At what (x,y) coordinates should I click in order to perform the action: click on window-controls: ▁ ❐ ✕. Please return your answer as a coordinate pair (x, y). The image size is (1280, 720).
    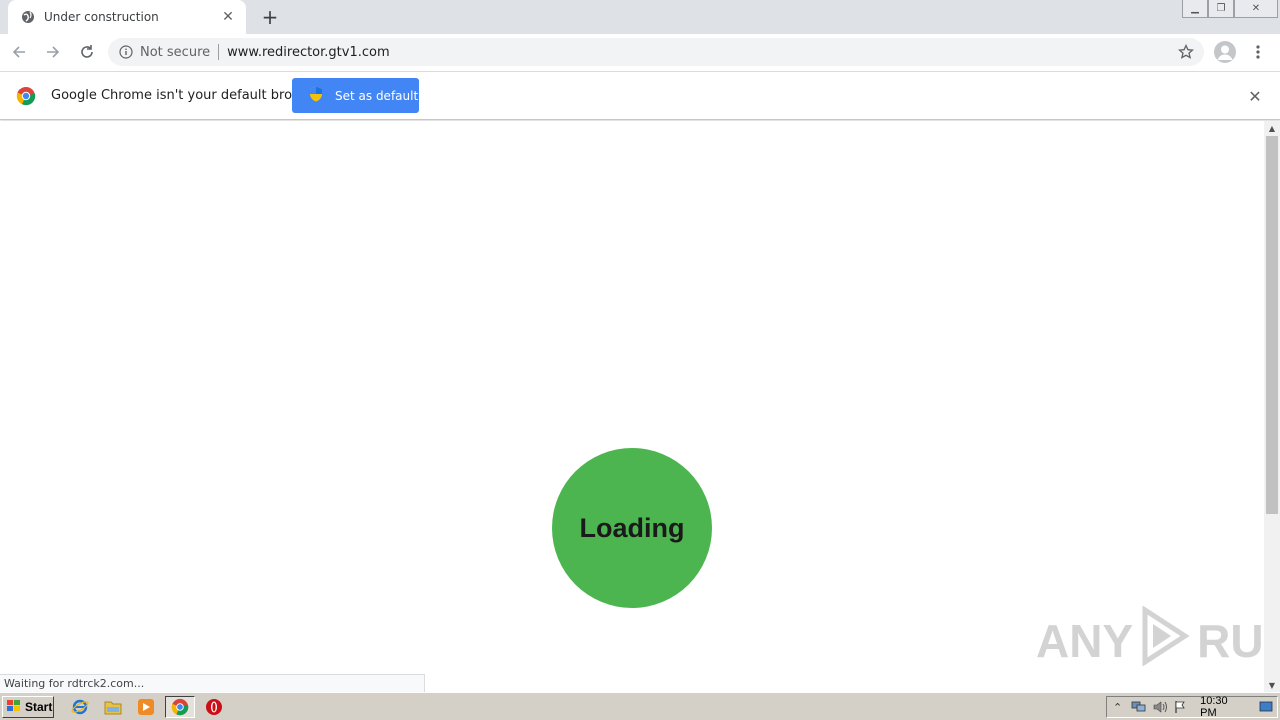
    Looking at the image, I should click on (1230, 9).